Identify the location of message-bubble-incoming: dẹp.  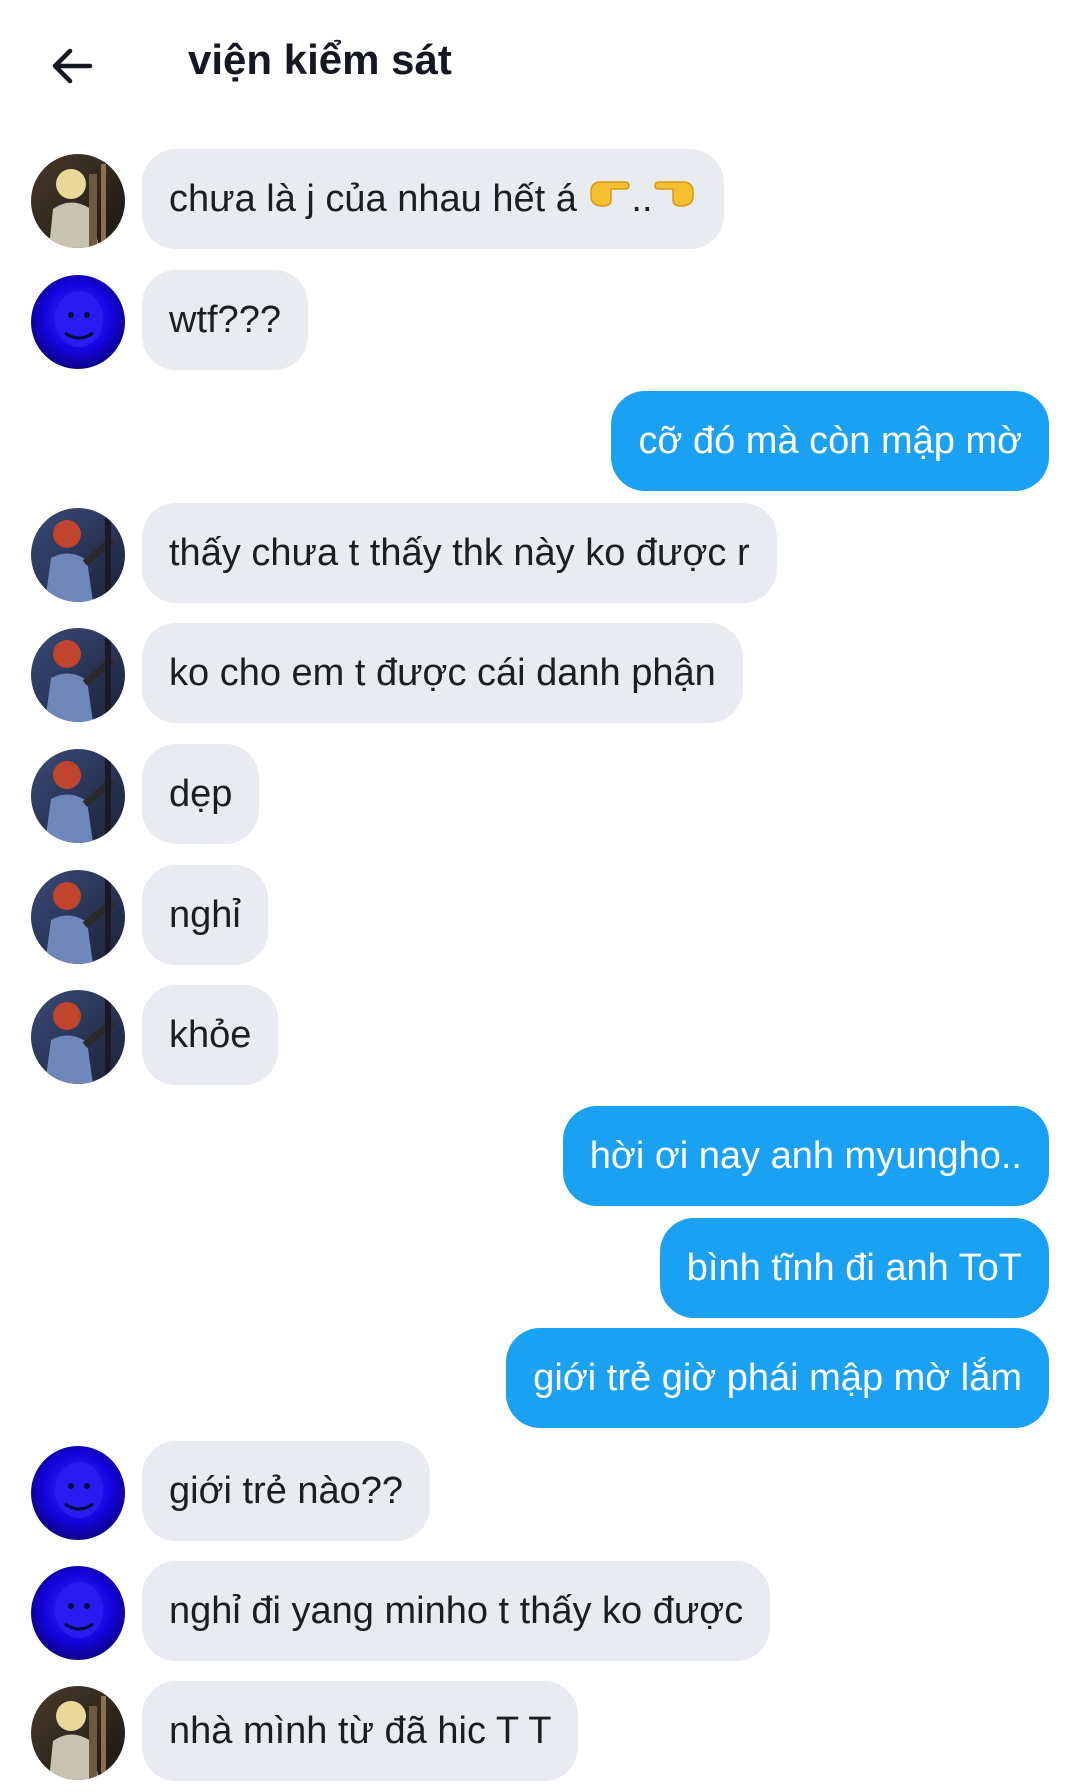
(201, 794).